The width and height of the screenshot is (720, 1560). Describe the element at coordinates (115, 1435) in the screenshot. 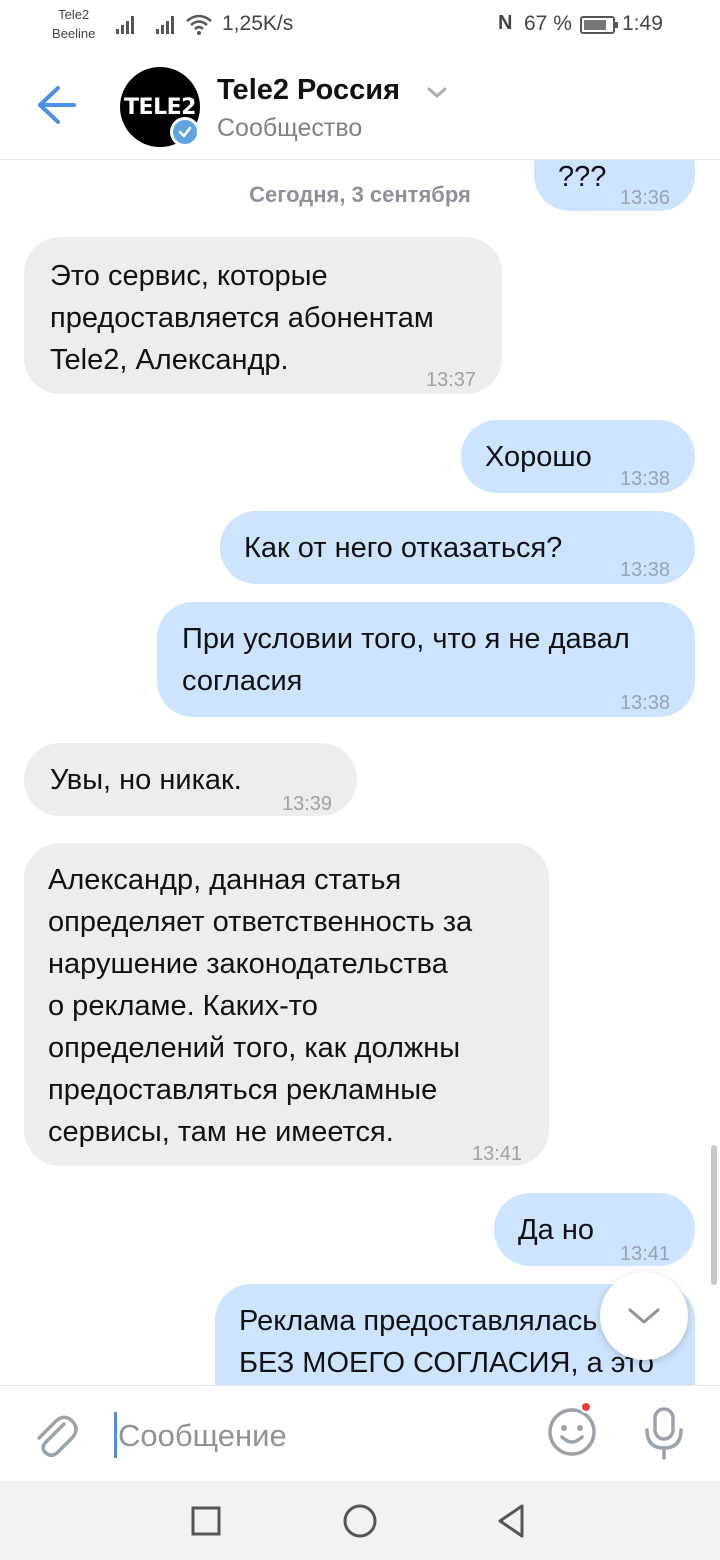

I see `text-cursor` at that location.